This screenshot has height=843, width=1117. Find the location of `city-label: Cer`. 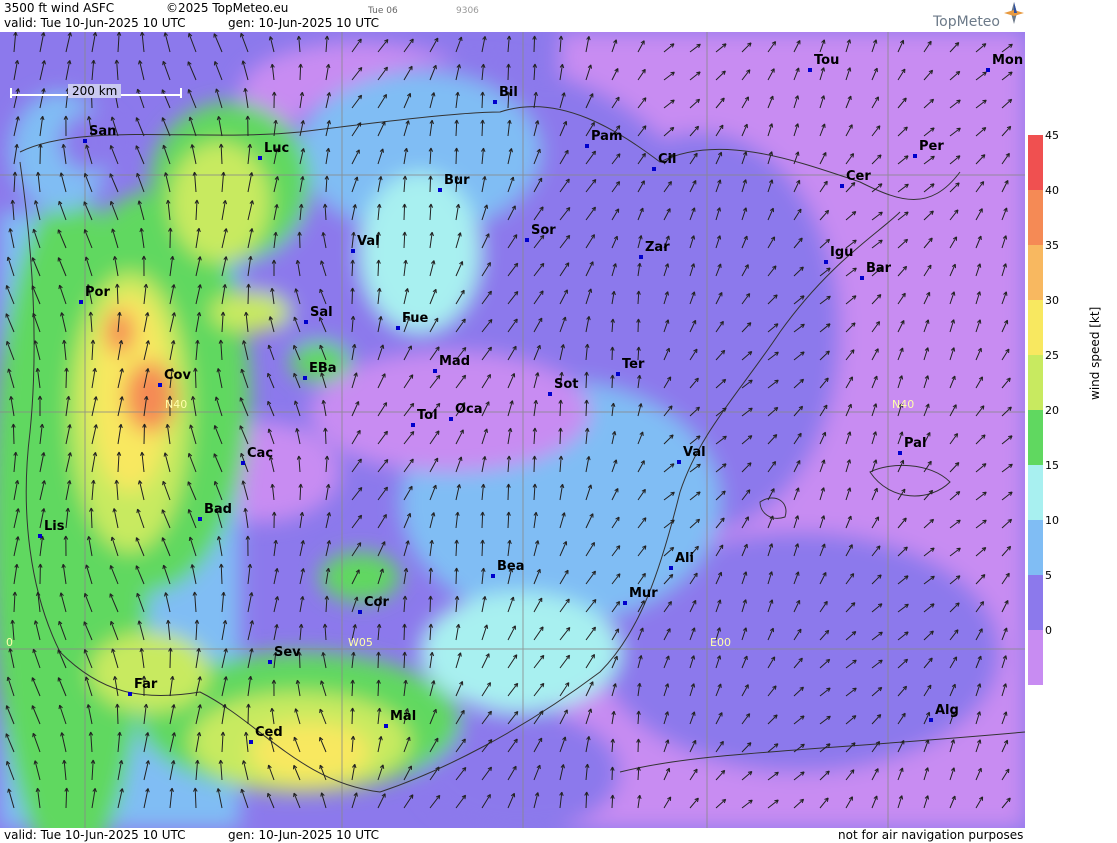

city-label: Cer is located at coordinates (858, 176).